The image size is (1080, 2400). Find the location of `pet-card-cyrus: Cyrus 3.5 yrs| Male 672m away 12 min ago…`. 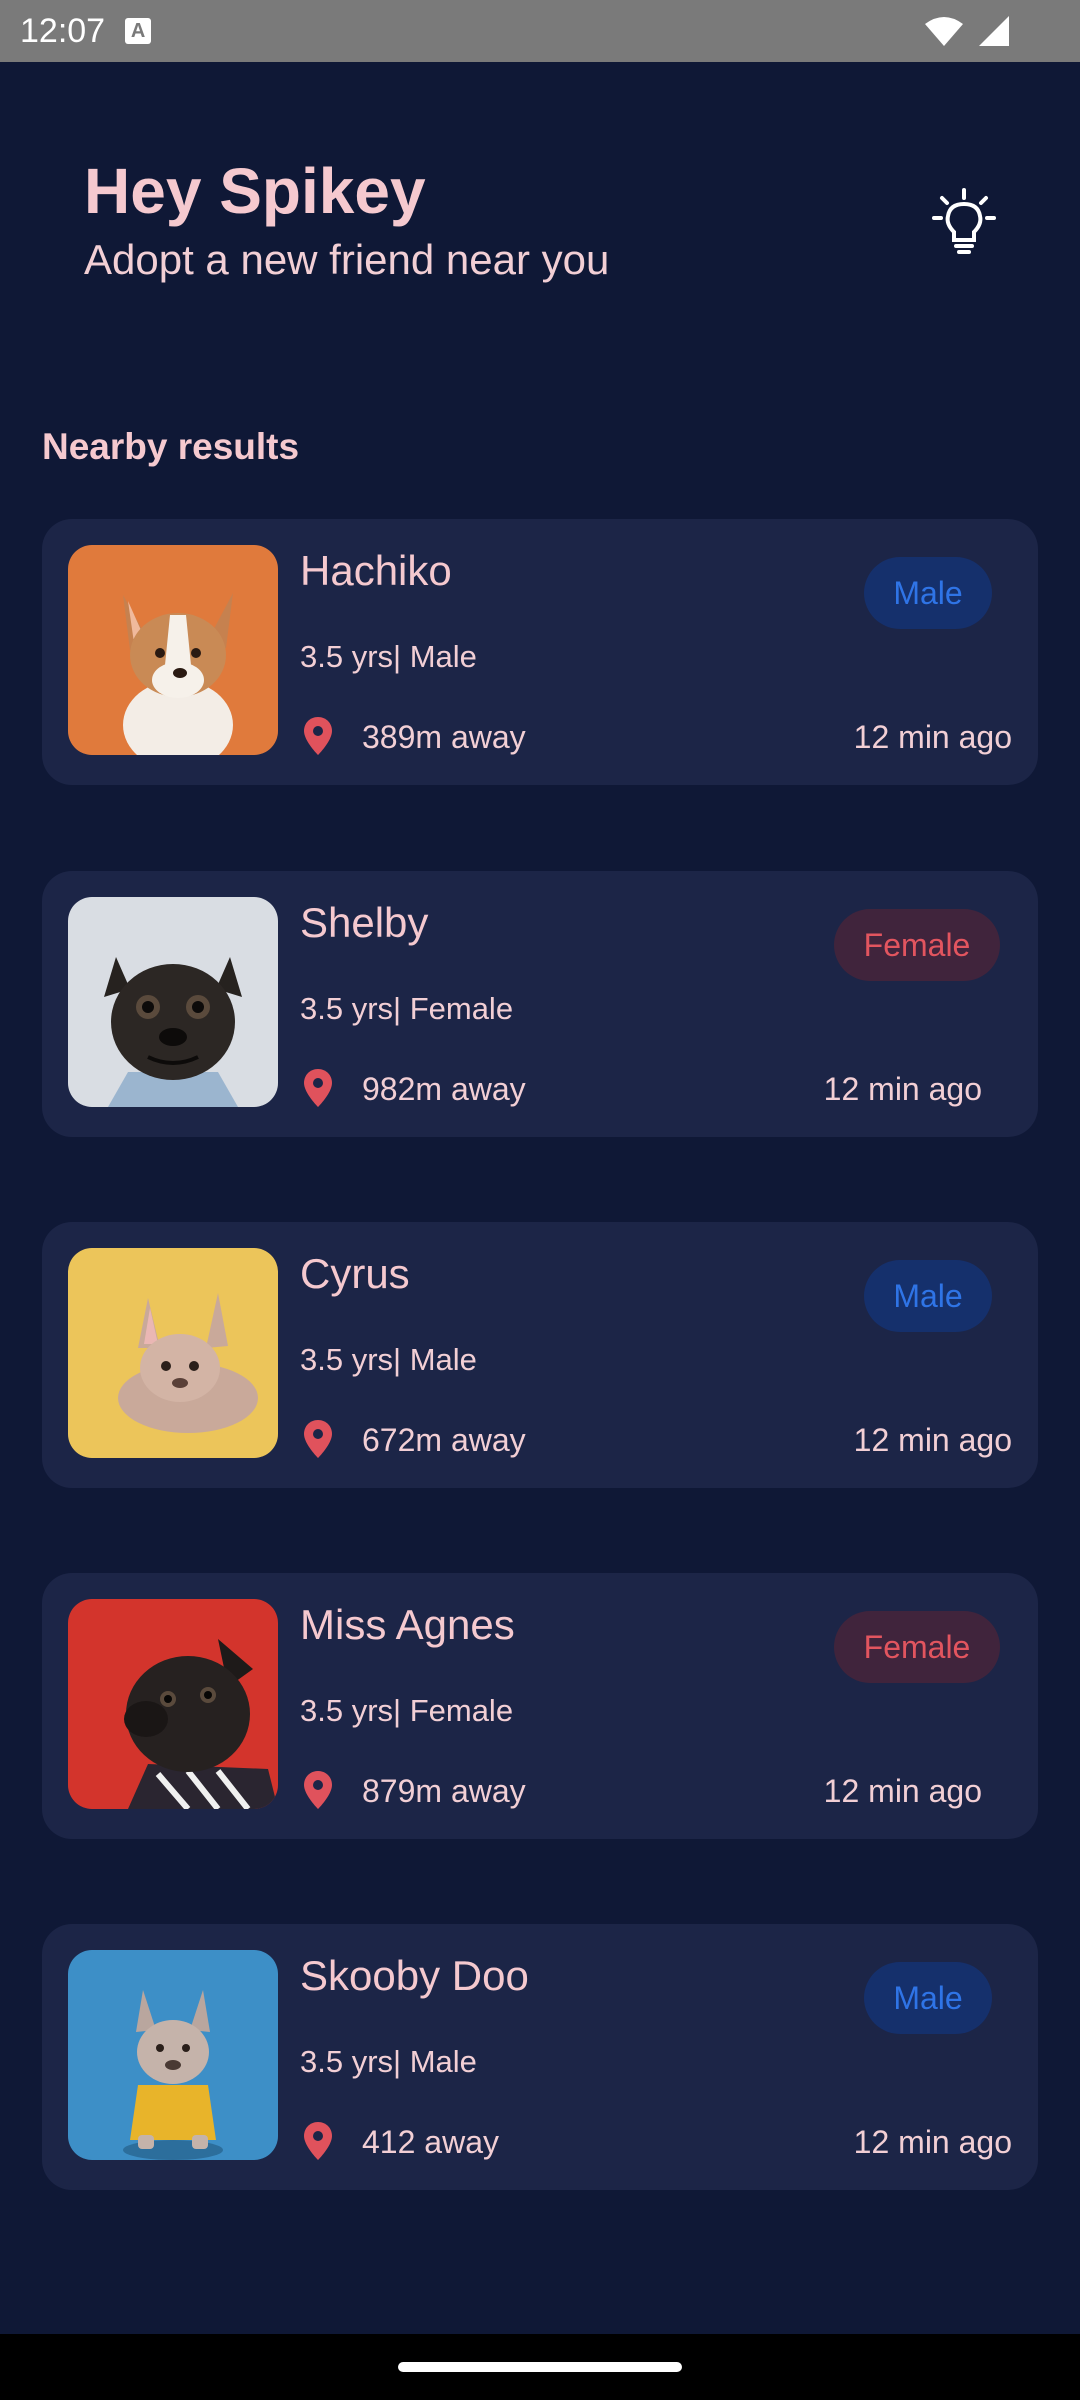

pet-card-cyrus: Cyrus 3.5 yrs| Male 672m away 12 min ago… is located at coordinates (540, 1355).